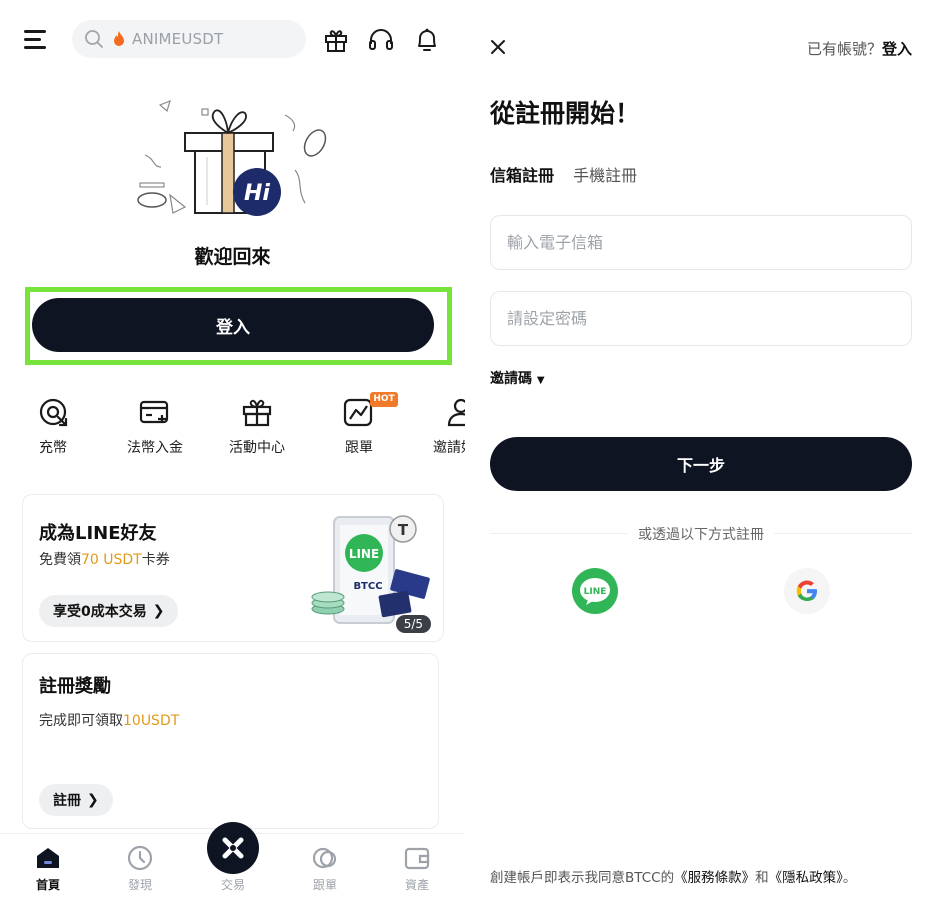 The image size is (940, 910). I want to click on password-field, so click(701, 318).